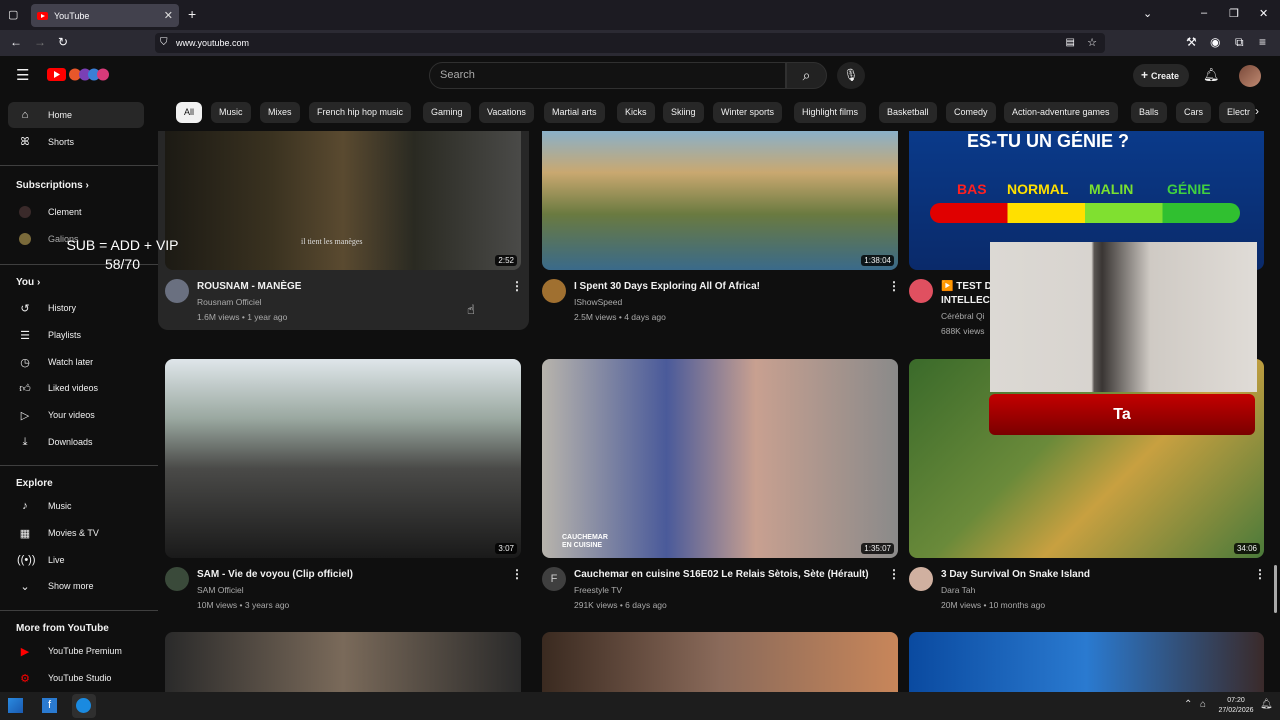  Describe the element at coordinates (1015, 574) in the screenshot. I see `video-title: 3 Day Survival On Snake Island` at that location.